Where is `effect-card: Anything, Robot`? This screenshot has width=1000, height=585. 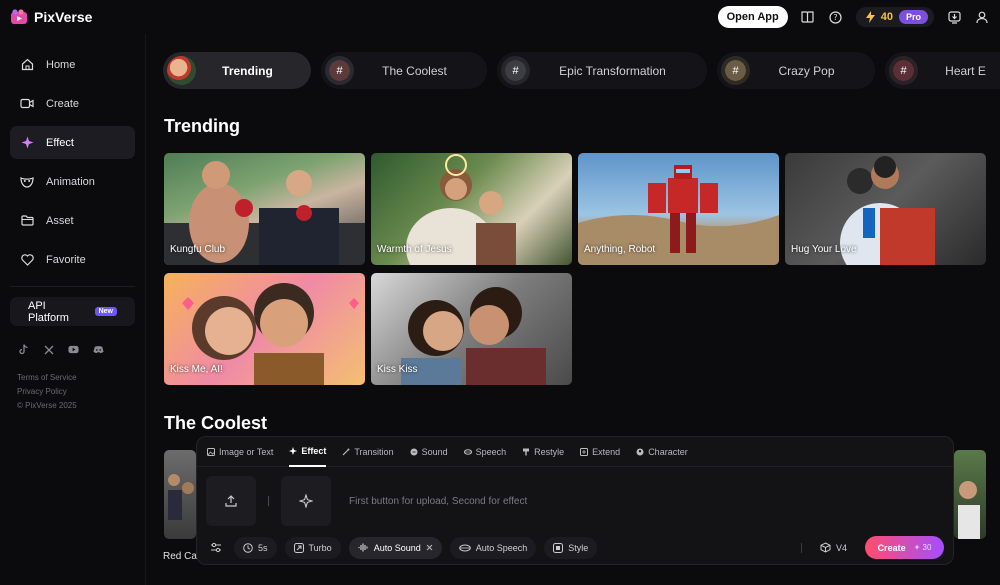
effect-card: Anything, Robot is located at coordinates (678, 209).